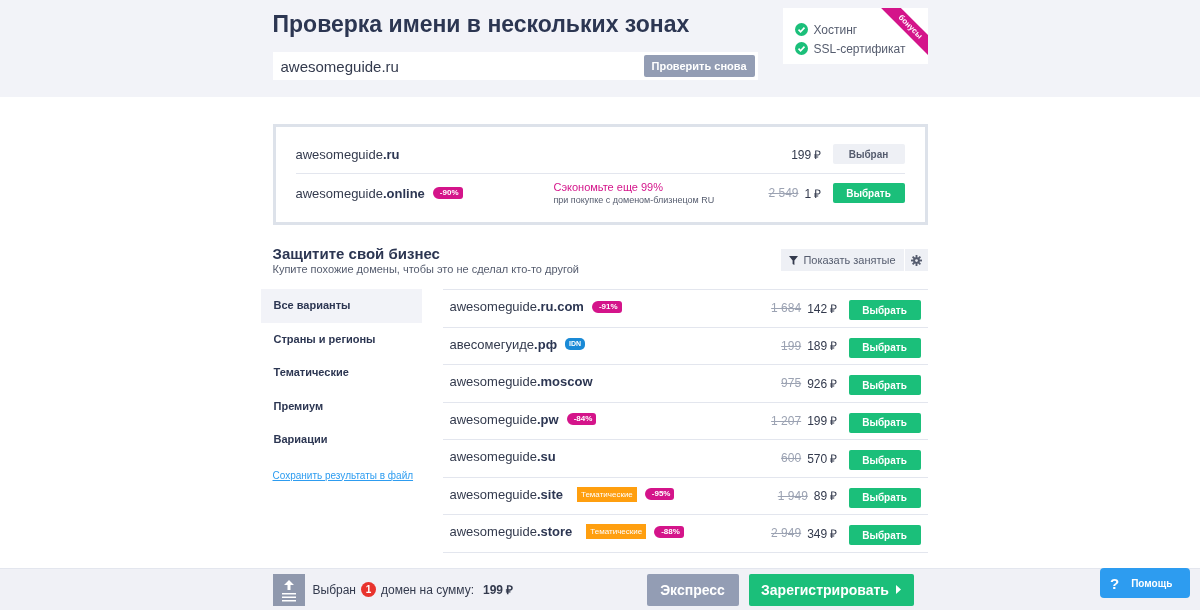  Describe the element at coordinates (425, 269) in the screenshot. I see `section-subtitle: Купите похожие домены, чтобы это не сделал кто-то другой` at that location.